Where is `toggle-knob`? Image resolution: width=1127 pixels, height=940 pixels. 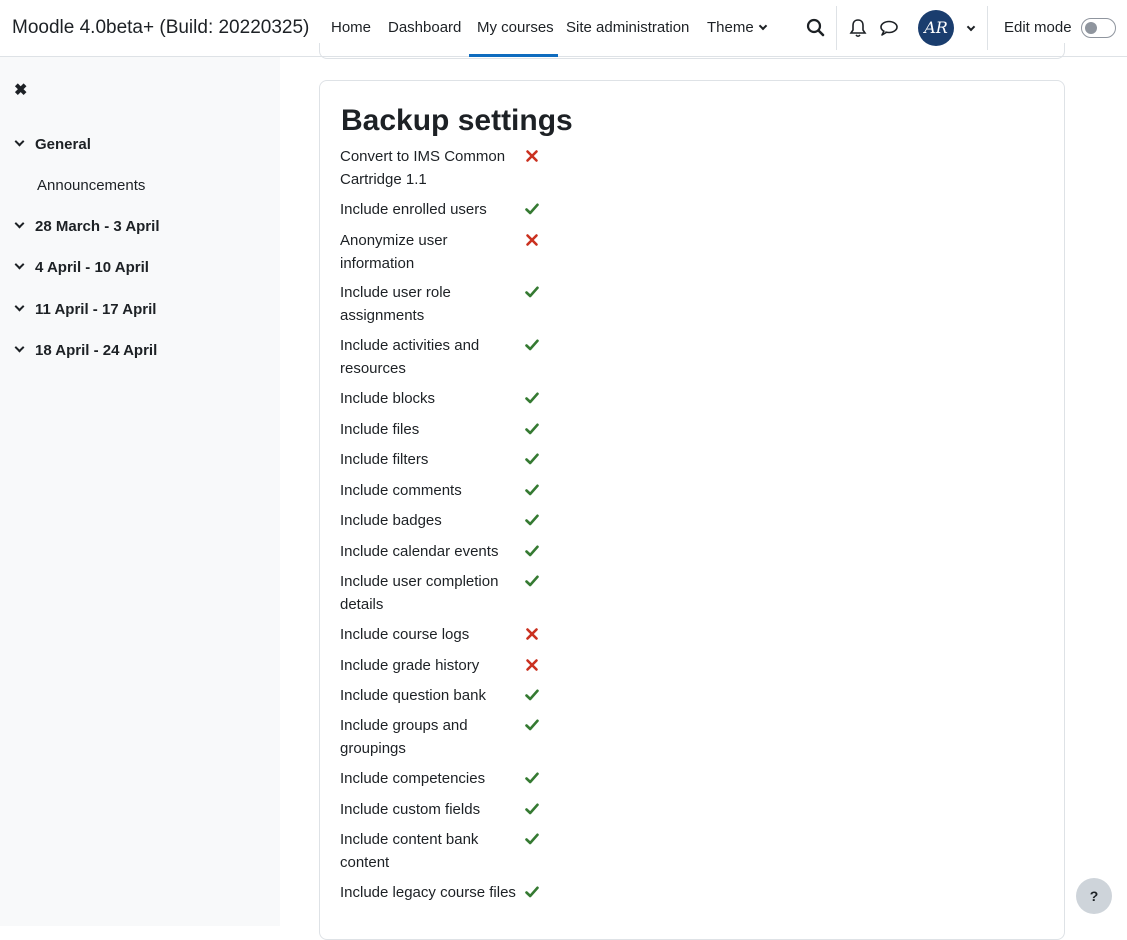 toggle-knob is located at coordinates (1091, 28).